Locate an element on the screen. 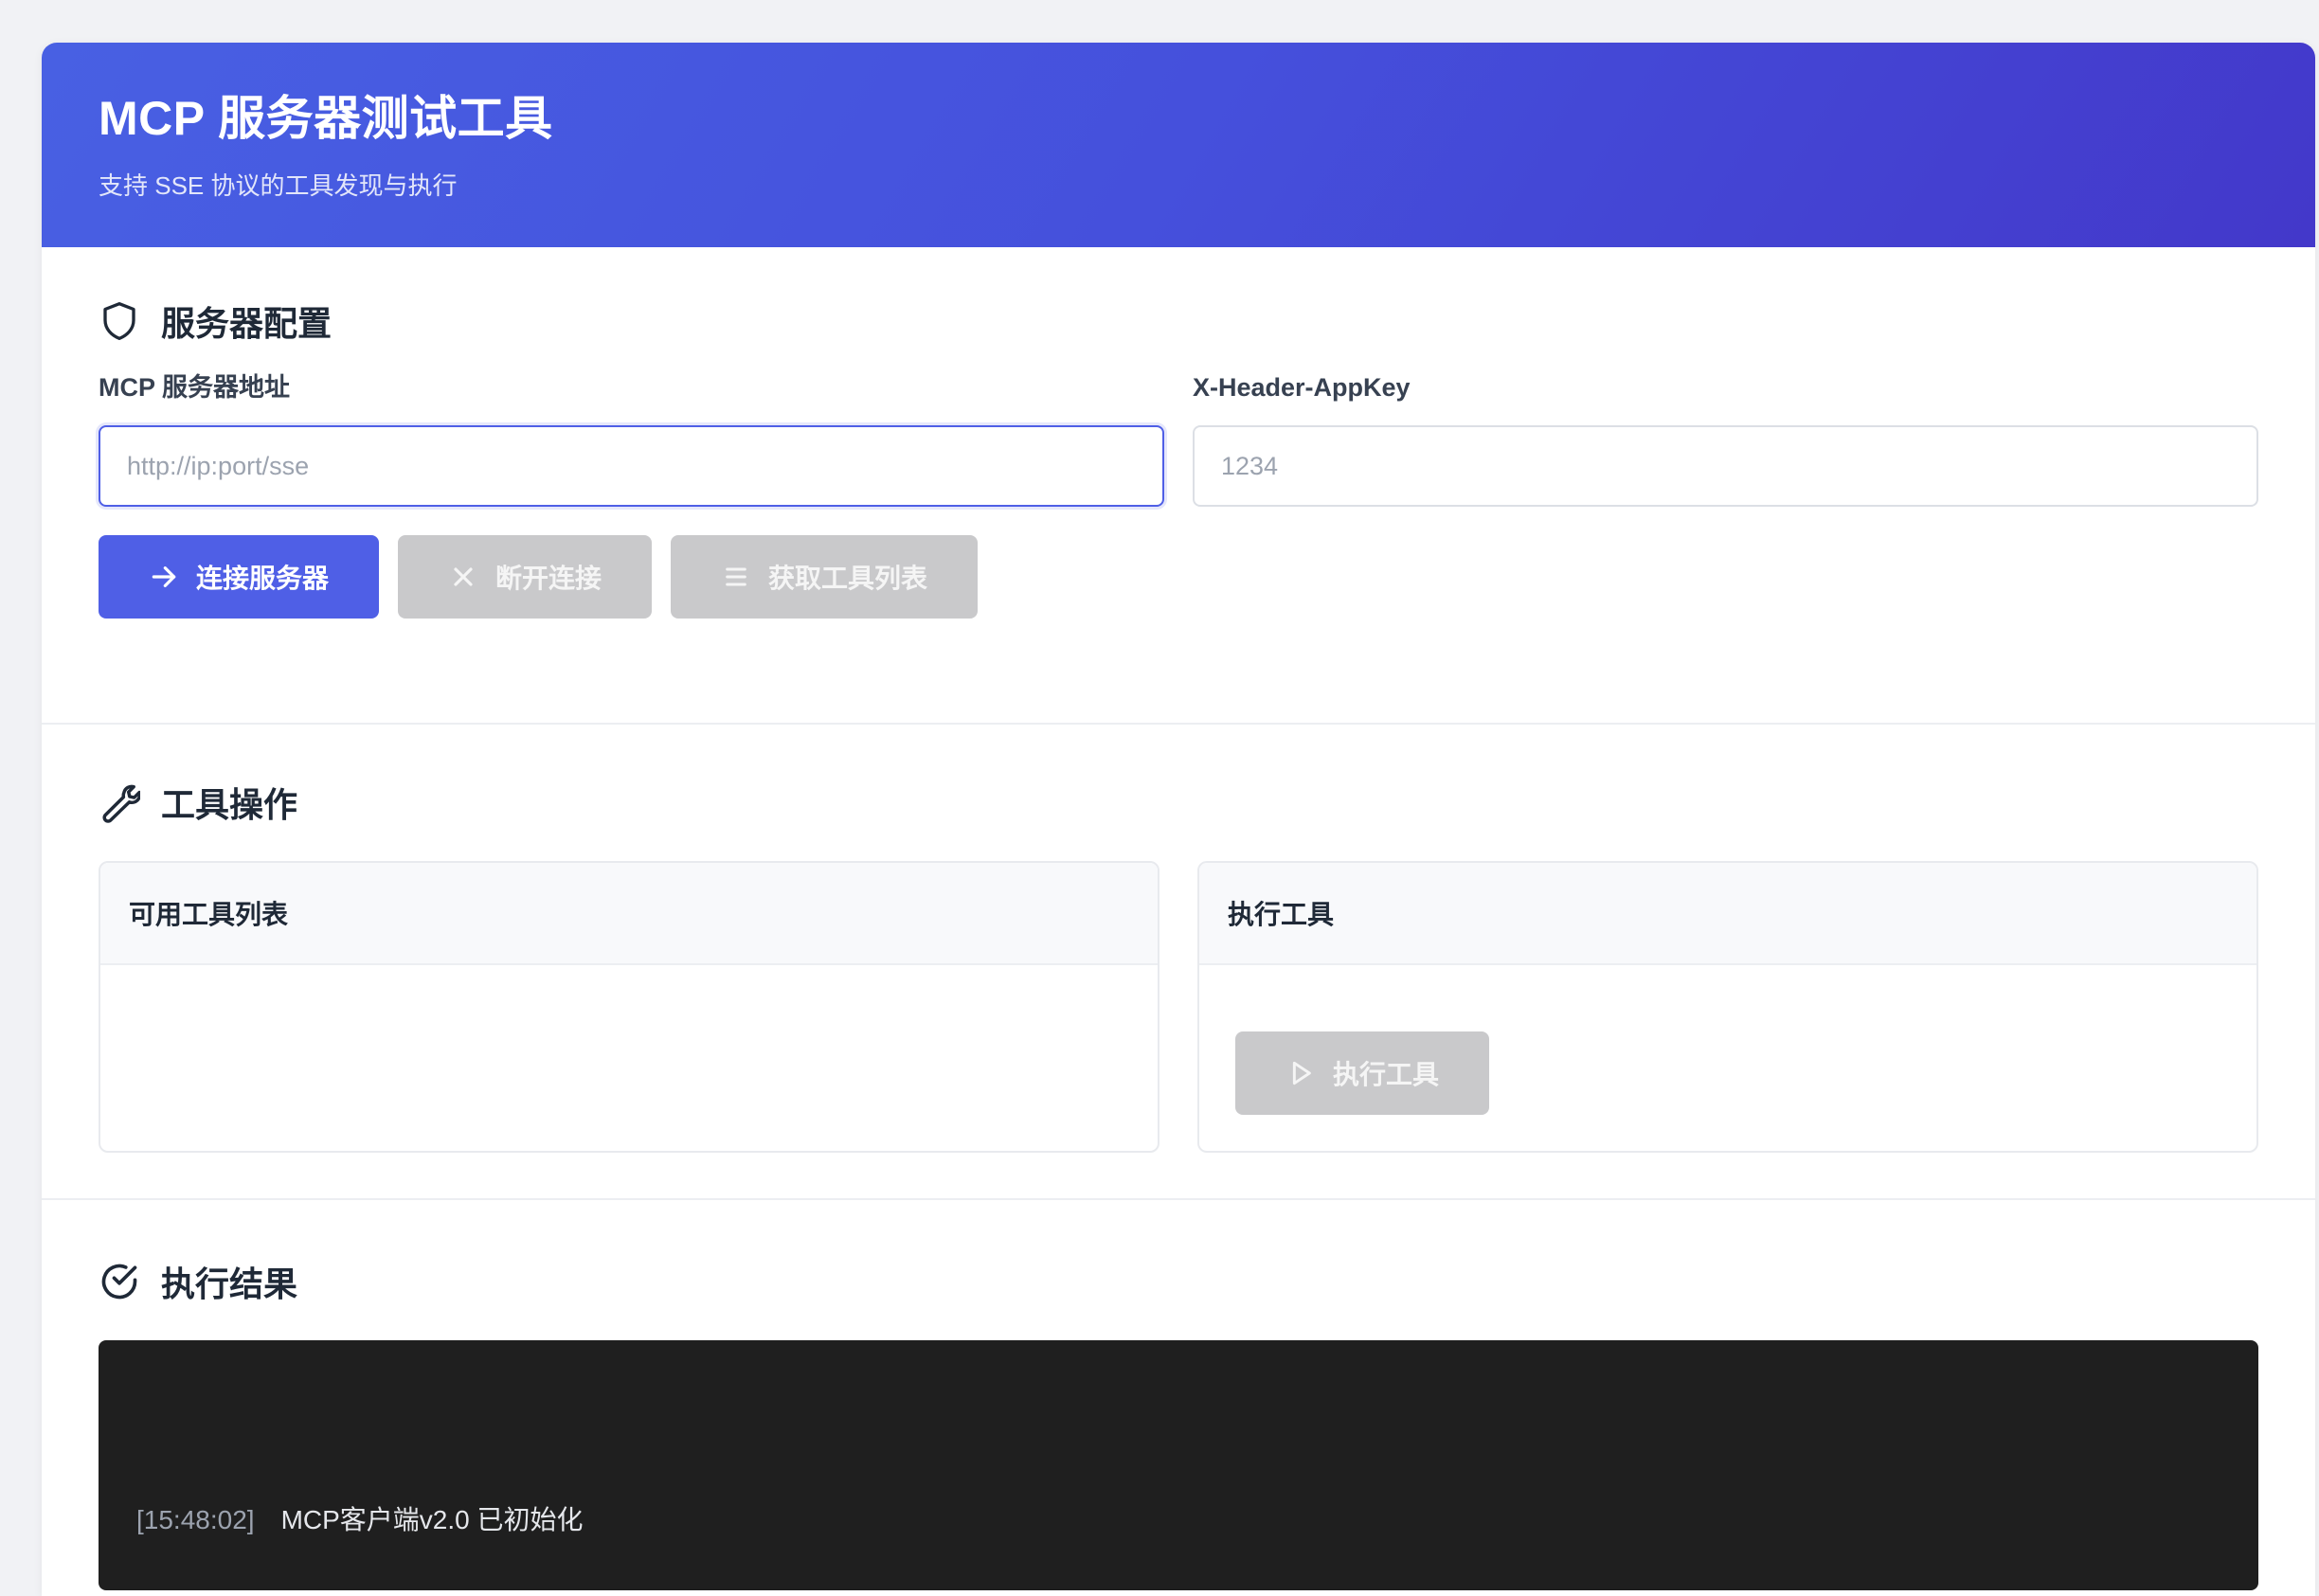 The width and height of the screenshot is (2319, 1596). arrow-right-icon is located at coordinates (164, 577).